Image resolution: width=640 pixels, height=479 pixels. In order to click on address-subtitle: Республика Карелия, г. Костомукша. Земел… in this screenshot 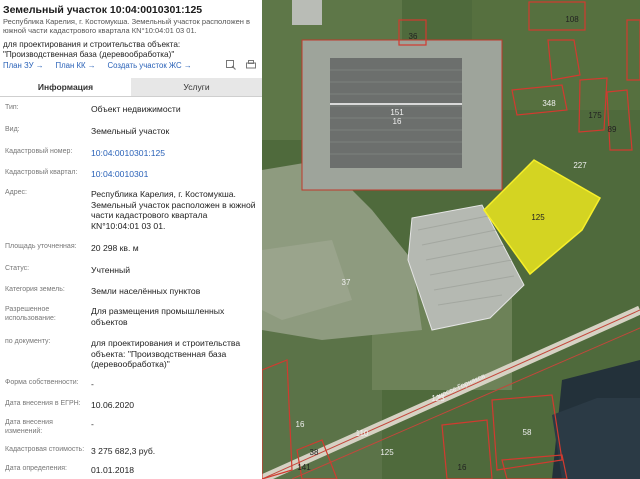, I will do `click(127, 26)`.